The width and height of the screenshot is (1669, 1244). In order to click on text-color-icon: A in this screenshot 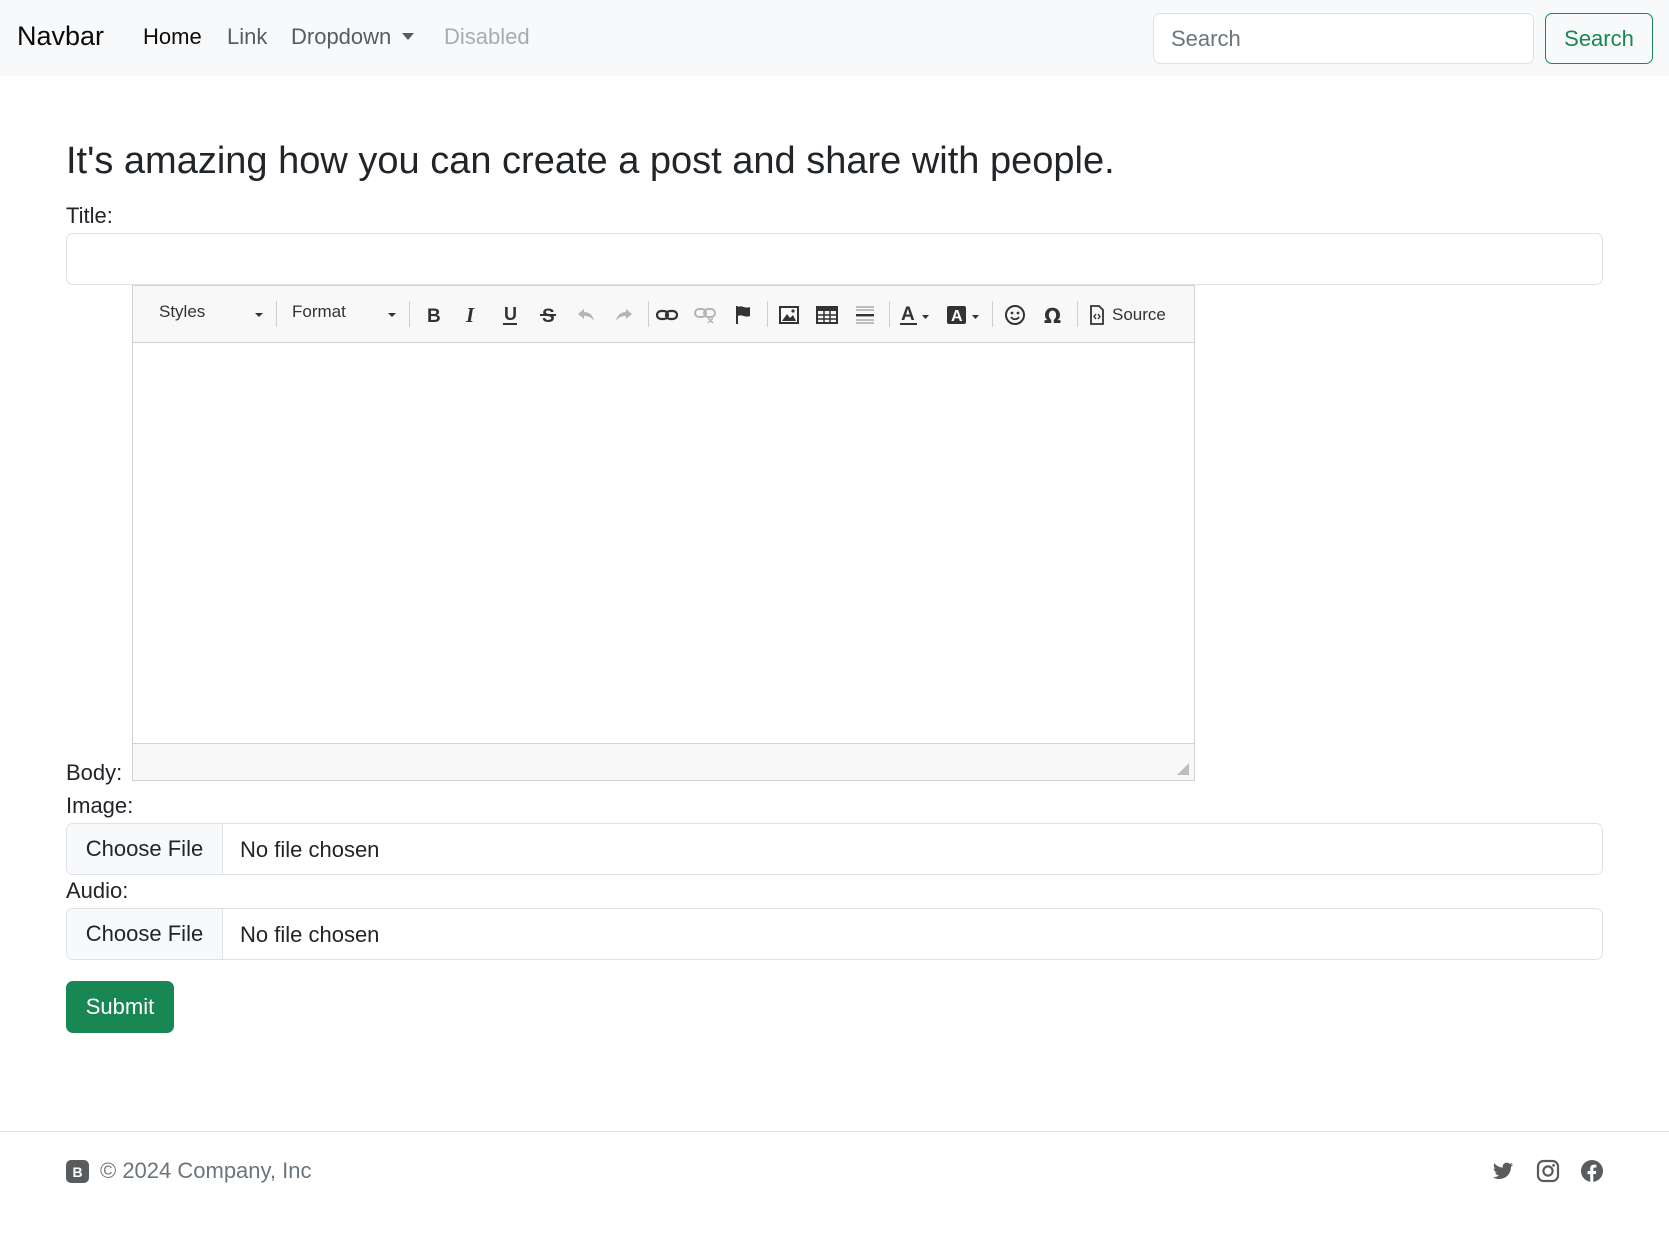, I will do `click(915, 315)`.